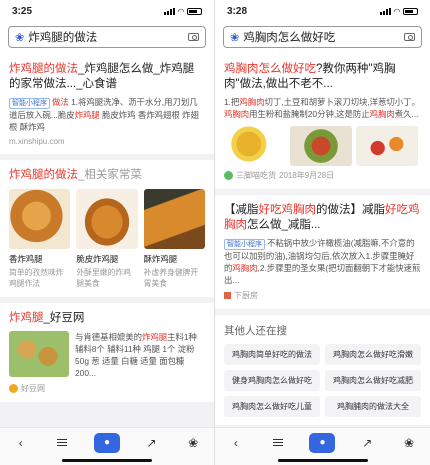 The width and height of the screenshot is (430, 465). What do you see at coordinates (272, 354) in the screenshot?
I see `related-item: 鸡胸肉简单好吃的做法` at bounding box center [272, 354].